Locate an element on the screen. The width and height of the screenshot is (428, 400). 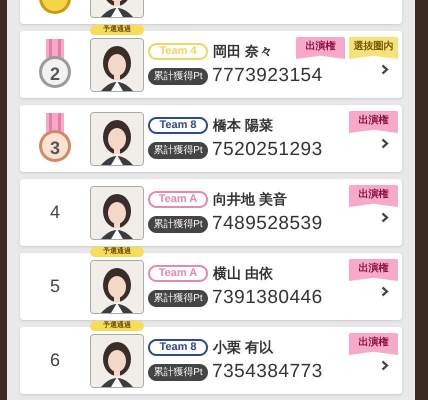
member-name: 岡田 奈々 is located at coordinates (243, 51).